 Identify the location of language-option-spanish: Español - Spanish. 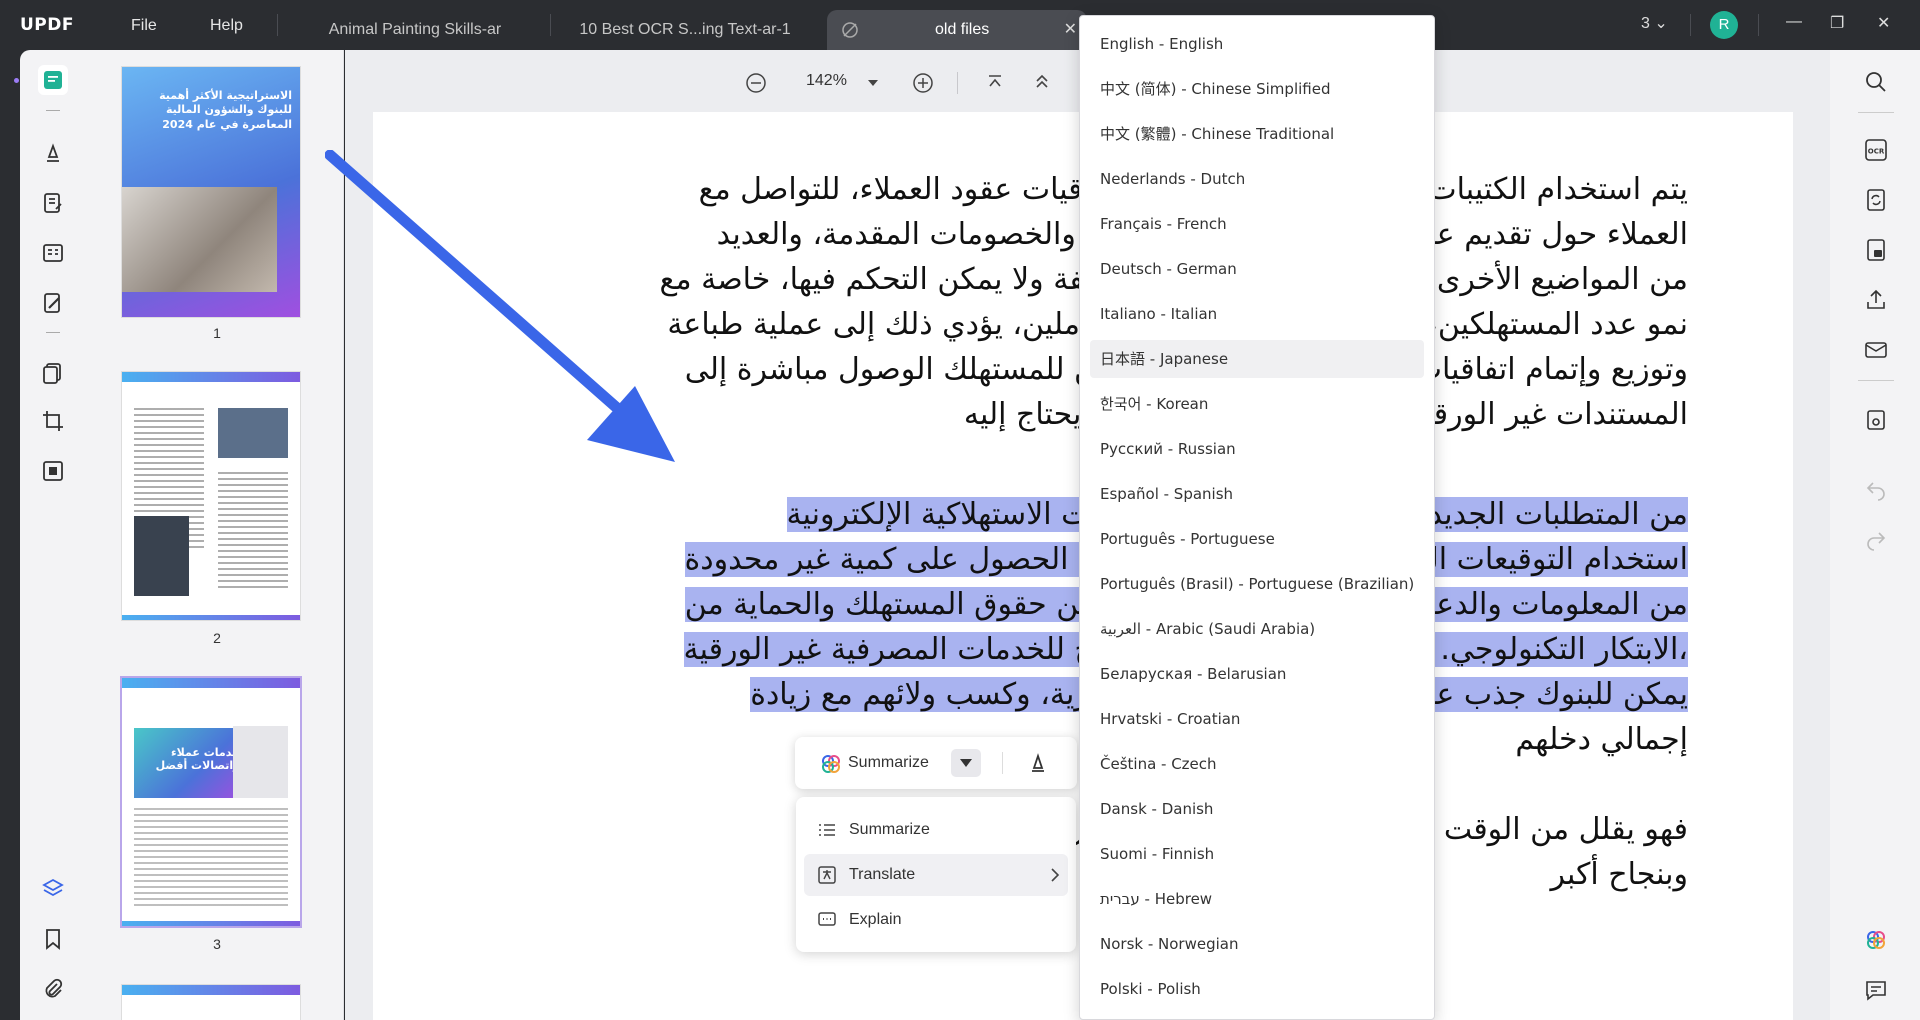
(1257, 494).